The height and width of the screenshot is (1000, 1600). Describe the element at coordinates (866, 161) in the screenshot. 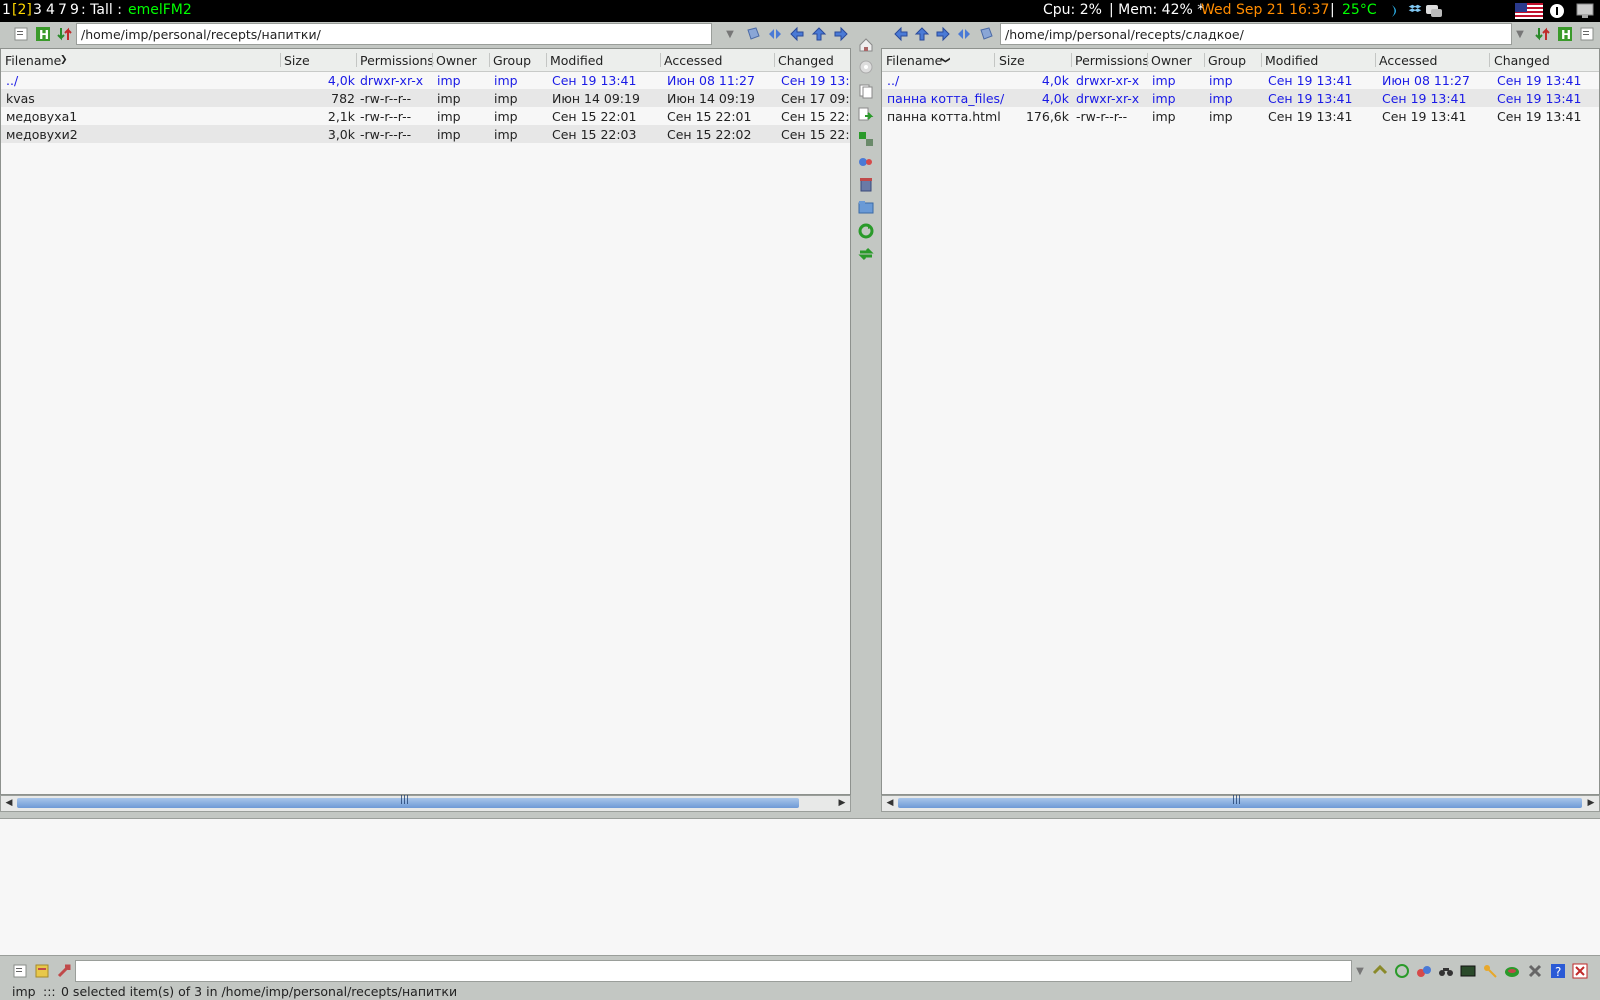

I see `link-icon` at that location.